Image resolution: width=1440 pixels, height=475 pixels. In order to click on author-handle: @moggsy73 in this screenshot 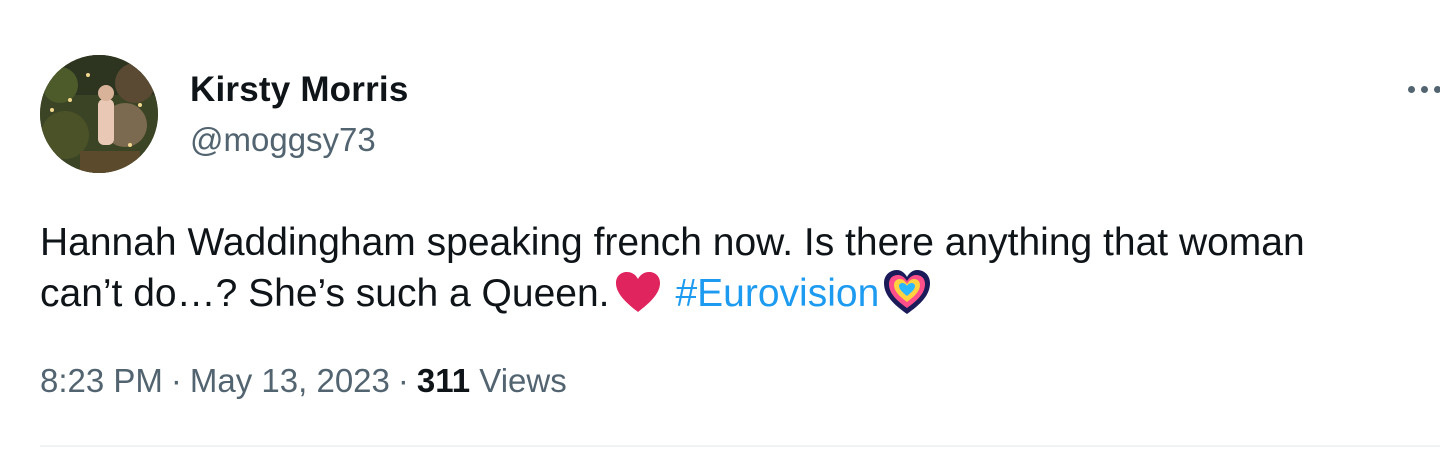, I will do `click(283, 140)`.